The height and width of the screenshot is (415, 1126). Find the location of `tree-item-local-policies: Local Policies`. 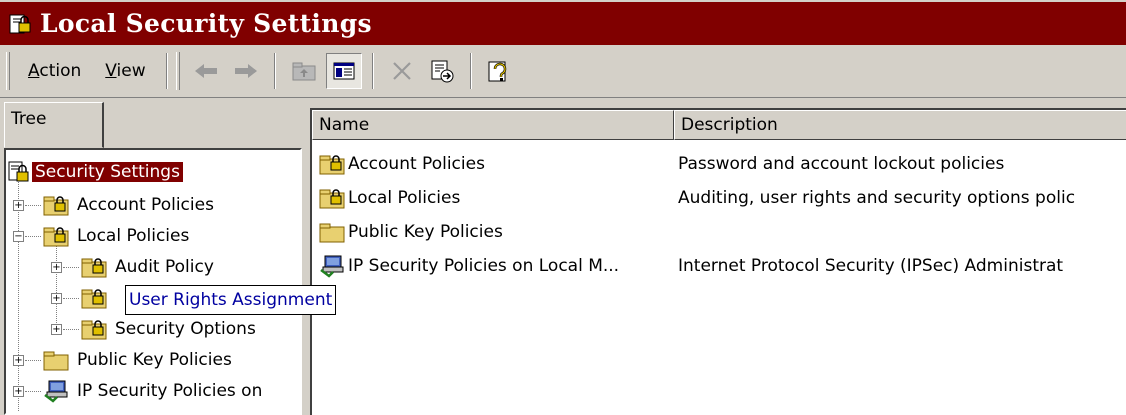

tree-item-local-policies: Local Policies is located at coordinates (116, 236).